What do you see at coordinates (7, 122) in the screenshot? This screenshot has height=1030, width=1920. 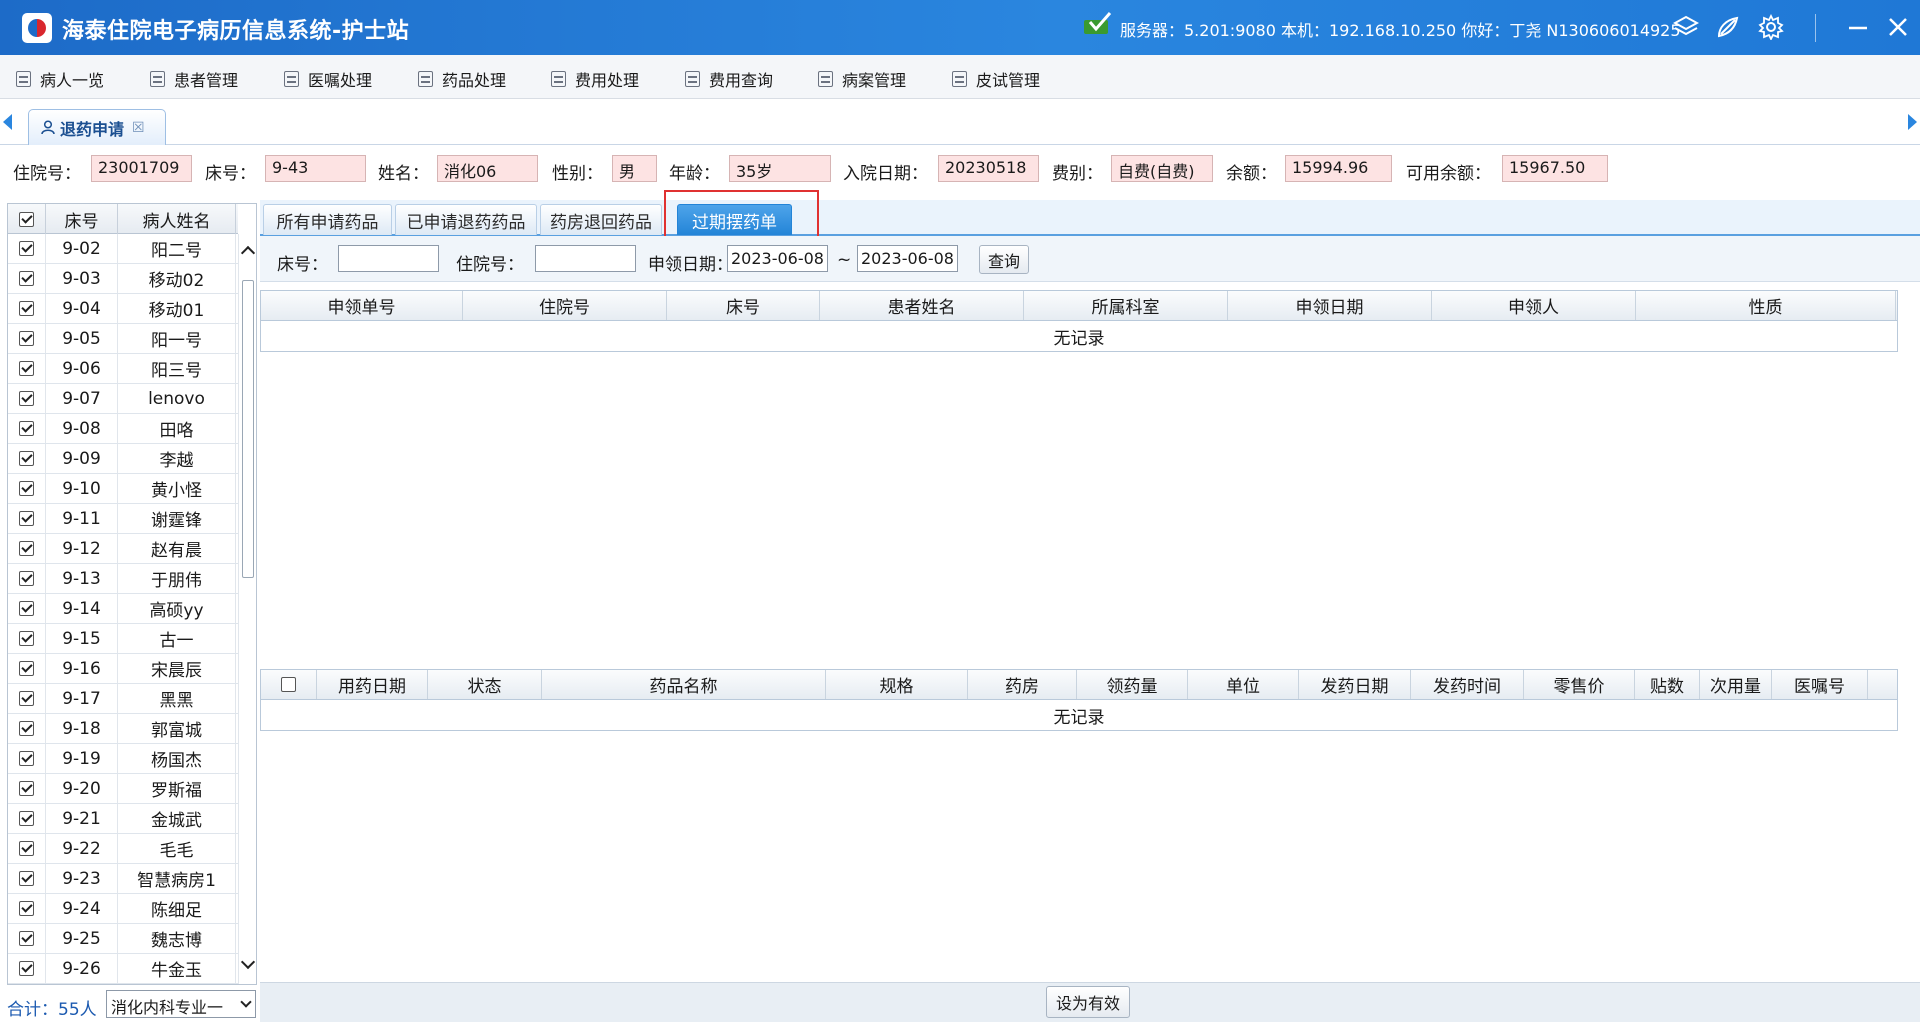 I see `tab-scroll-left-icon` at bounding box center [7, 122].